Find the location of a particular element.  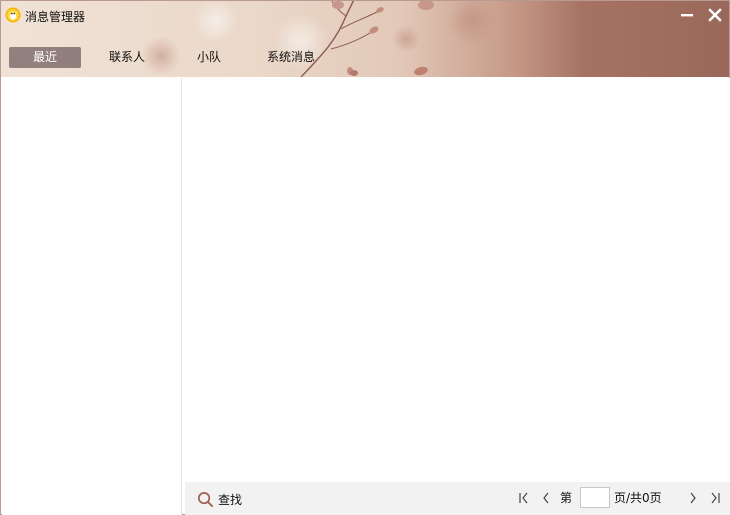

last-page-icon is located at coordinates (715, 498).